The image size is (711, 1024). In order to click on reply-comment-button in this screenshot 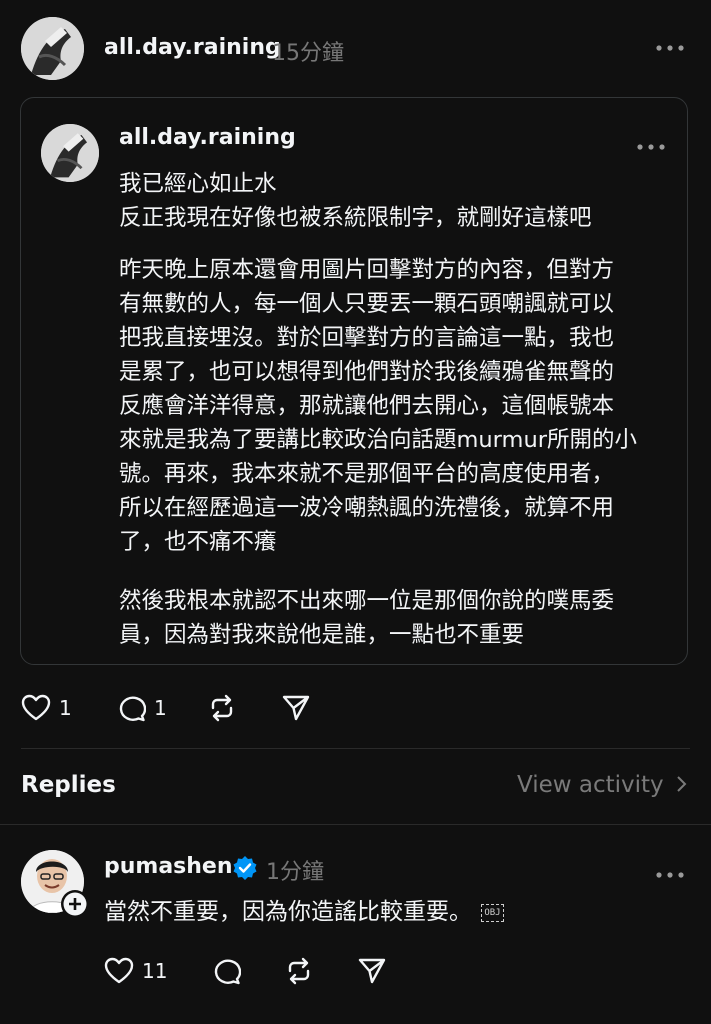, I will do `click(226, 971)`.